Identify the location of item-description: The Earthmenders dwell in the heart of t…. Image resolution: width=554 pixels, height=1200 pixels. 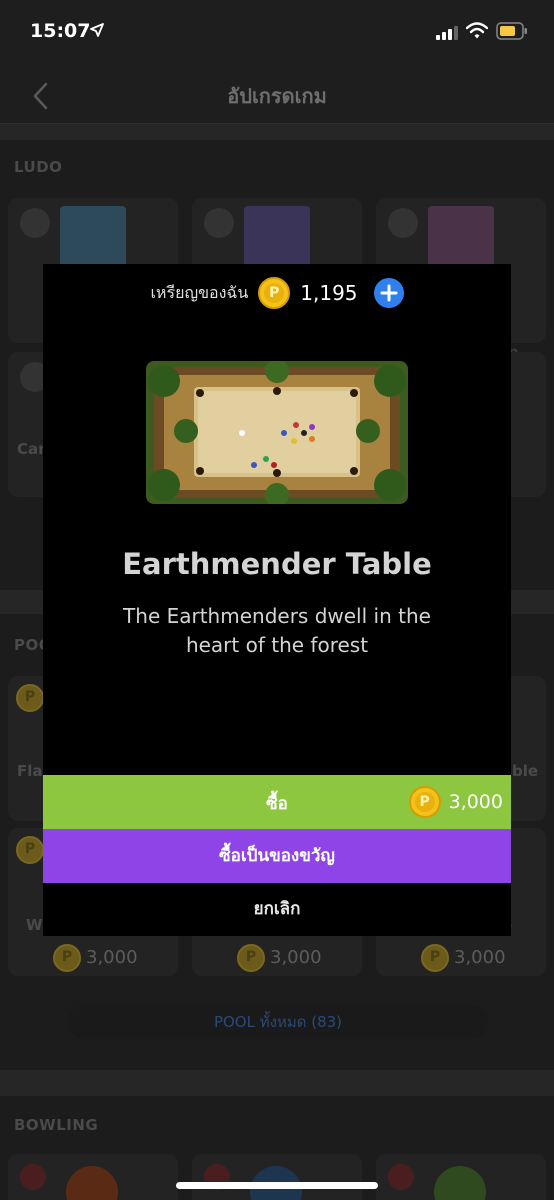
(277, 630).